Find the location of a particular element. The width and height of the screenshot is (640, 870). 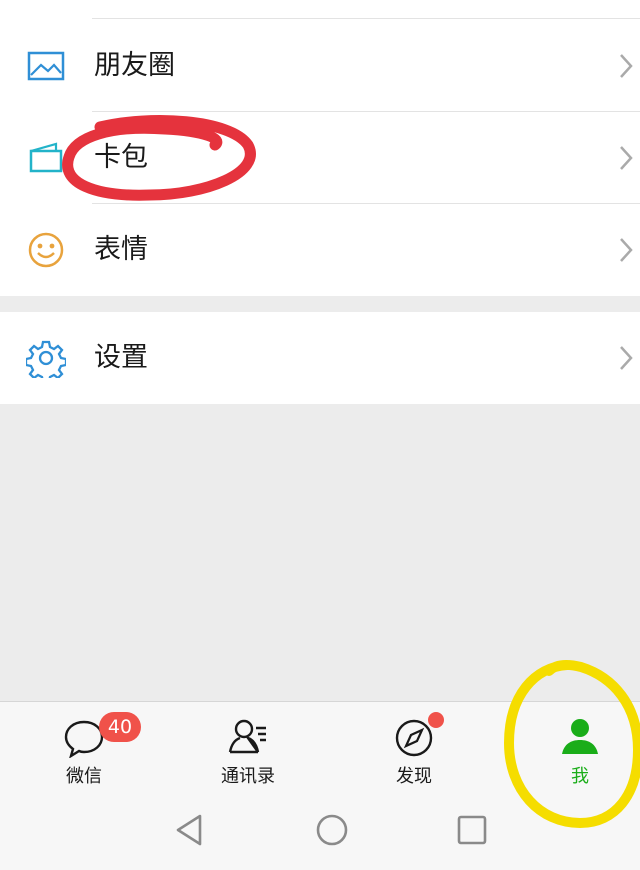

tab-chats: 40 微信 is located at coordinates (84, 749).